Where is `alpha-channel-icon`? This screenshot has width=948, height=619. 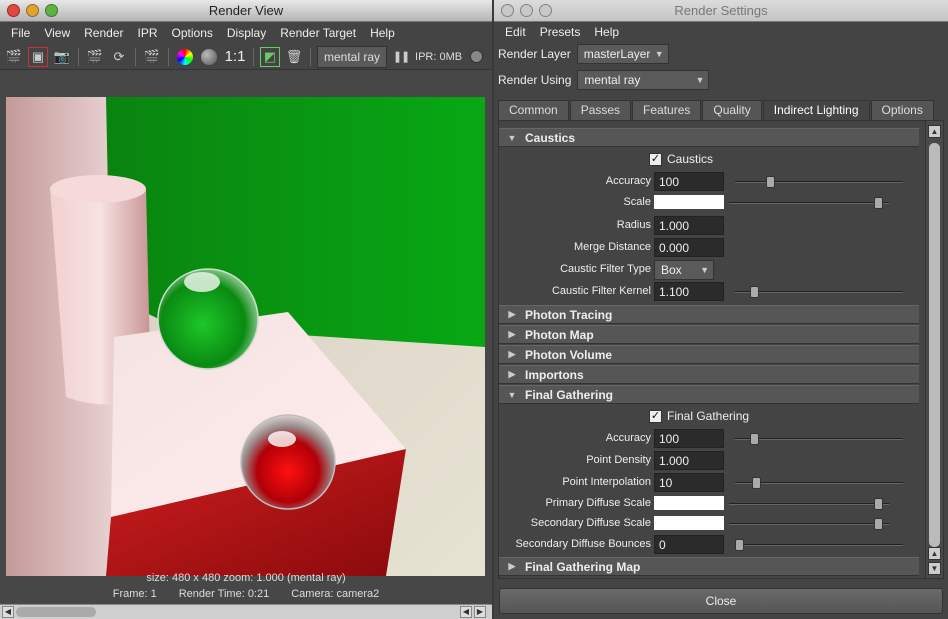 alpha-channel-icon is located at coordinates (209, 57).